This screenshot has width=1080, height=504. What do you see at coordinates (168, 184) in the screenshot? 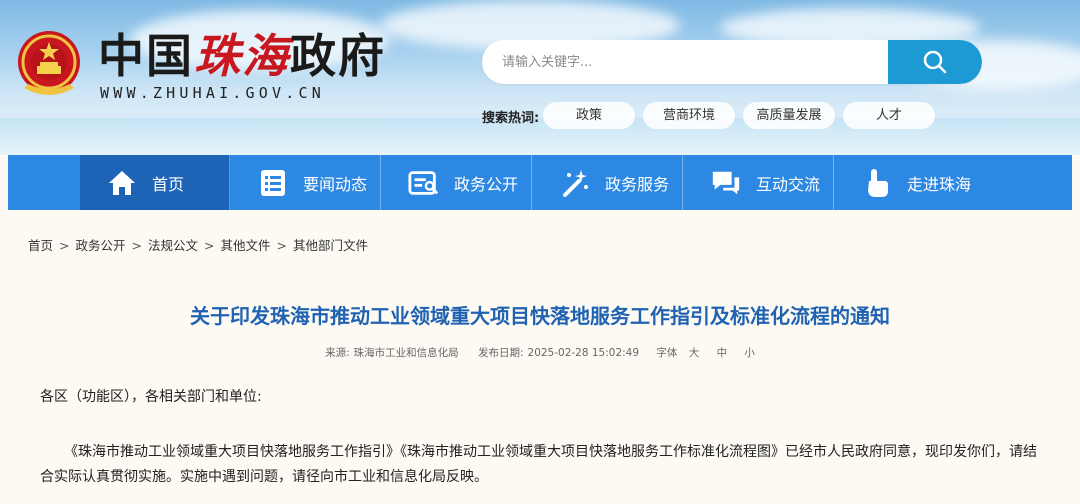
I see `nav-label: 首页` at bounding box center [168, 184].